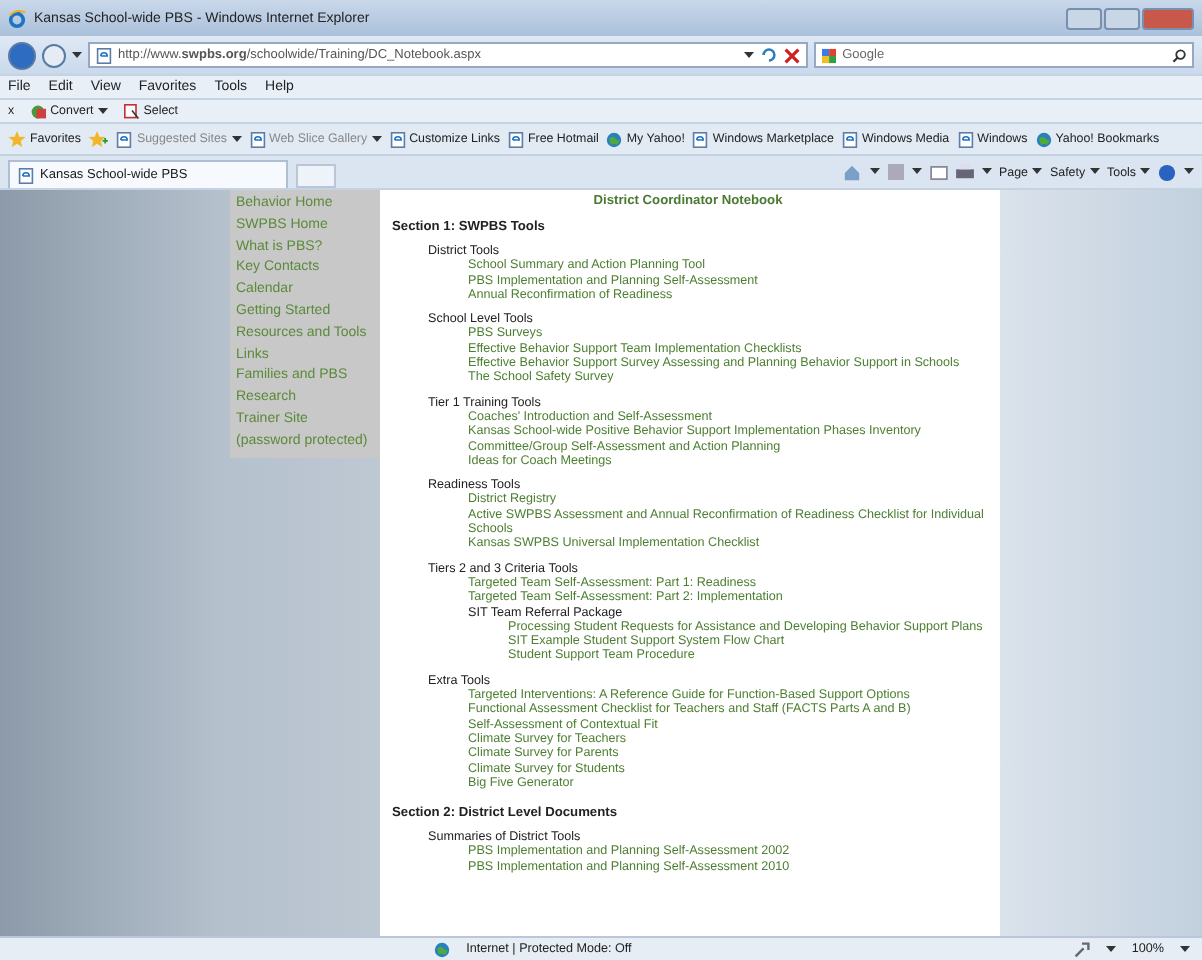  I want to click on add-favorite-icon, so click(98, 139).